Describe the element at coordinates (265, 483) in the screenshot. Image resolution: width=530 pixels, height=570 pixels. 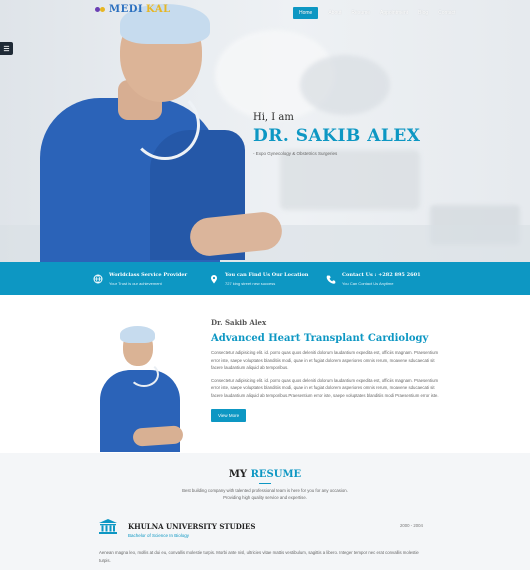
I see `title-underline` at that location.